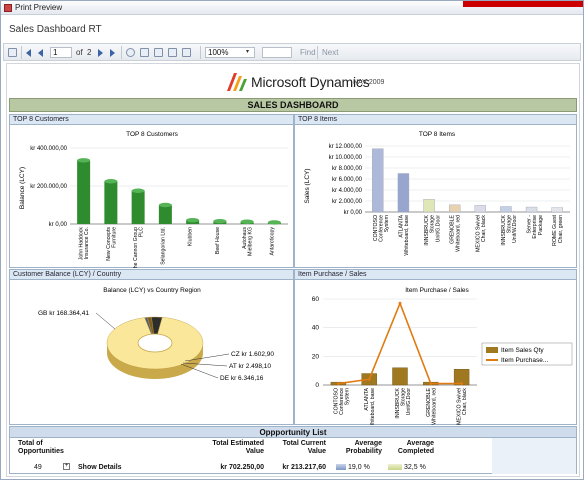 This screenshot has width=584, height=480. I want to click on panel-header: Customer Balance (LCY) / Country, so click(151, 275).